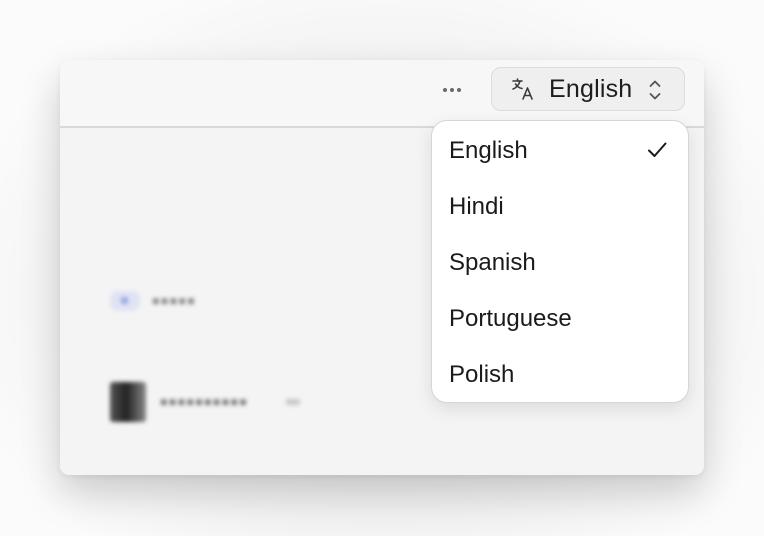  Describe the element at coordinates (445, 90) in the screenshot. I see `ellipsis-icon` at that location.